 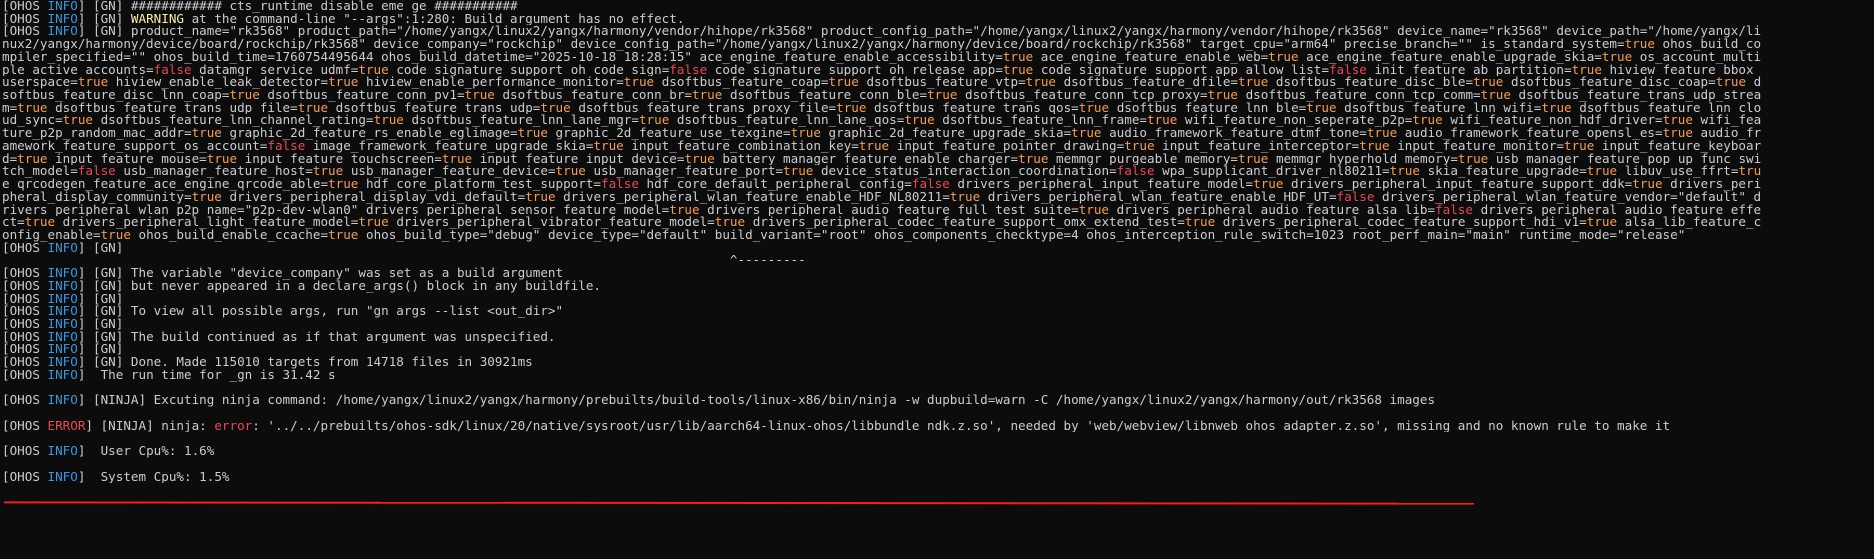 What do you see at coordinates (1697, 57) in the screenshot?
I see `line-text: os_account_multi` at bounding box center [1697, 57].